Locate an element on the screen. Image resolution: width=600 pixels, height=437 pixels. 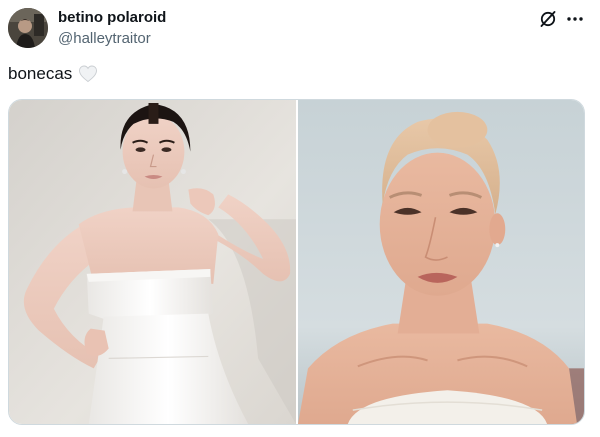
grok-icon is located at coordinates (548, 19).